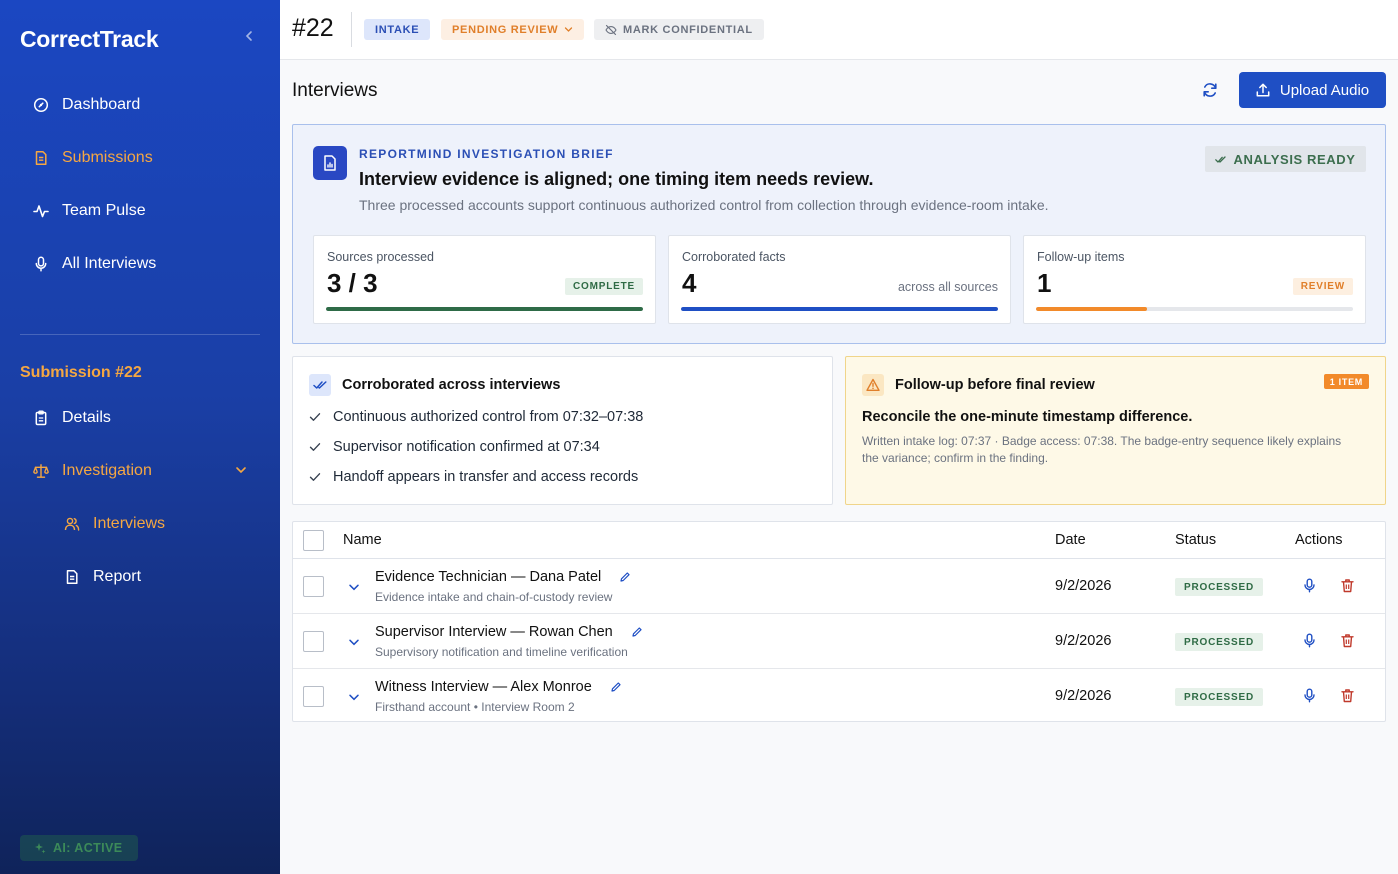 Image resolution: width=1398 pixels, height=874 pixels. Describe the element at coordinates (41, 418) in the screenshot. I see `clipboard-icon` at that location.